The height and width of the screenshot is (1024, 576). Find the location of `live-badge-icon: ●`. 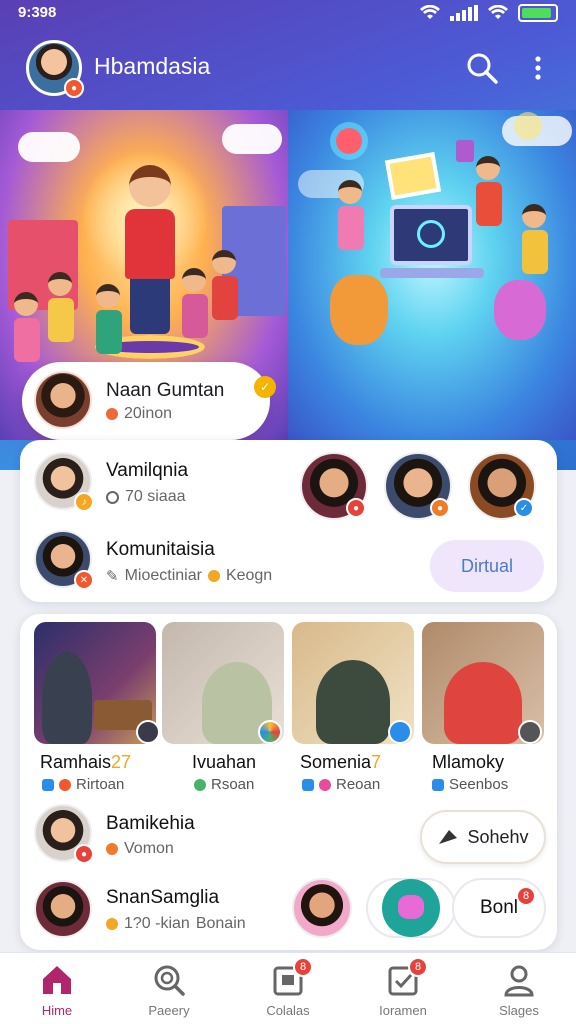

live-badge-icon: ● is located at coordinates (74, 88).